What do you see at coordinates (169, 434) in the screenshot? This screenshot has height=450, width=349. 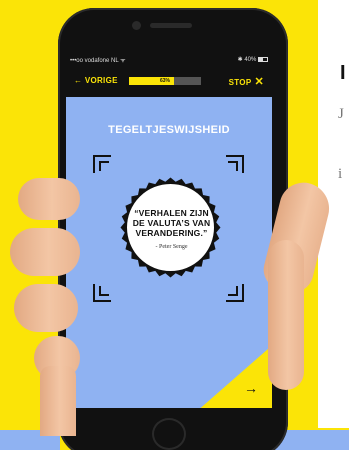 I see `home-button` at bounding box center [169, 434].